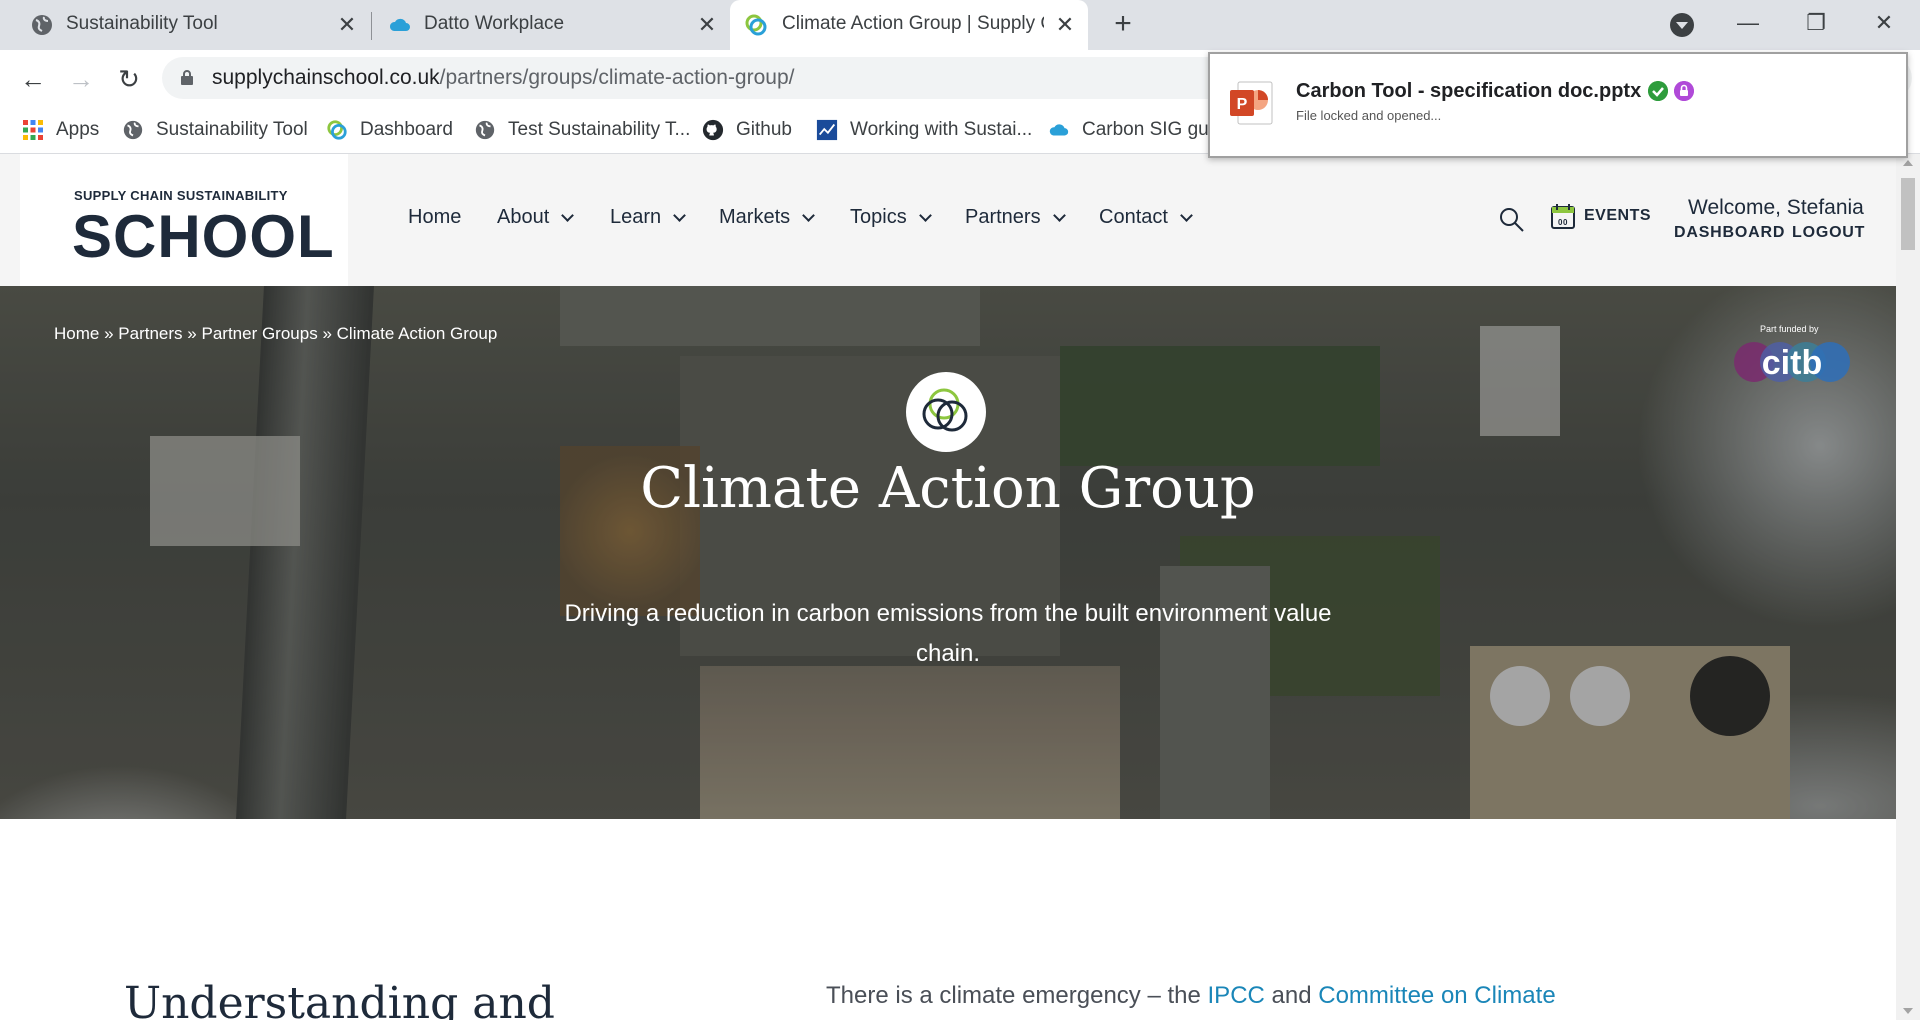  Describe the element at coordinates (1291, 995) in the screenshot. I see `paragraph-text: and` at that location.